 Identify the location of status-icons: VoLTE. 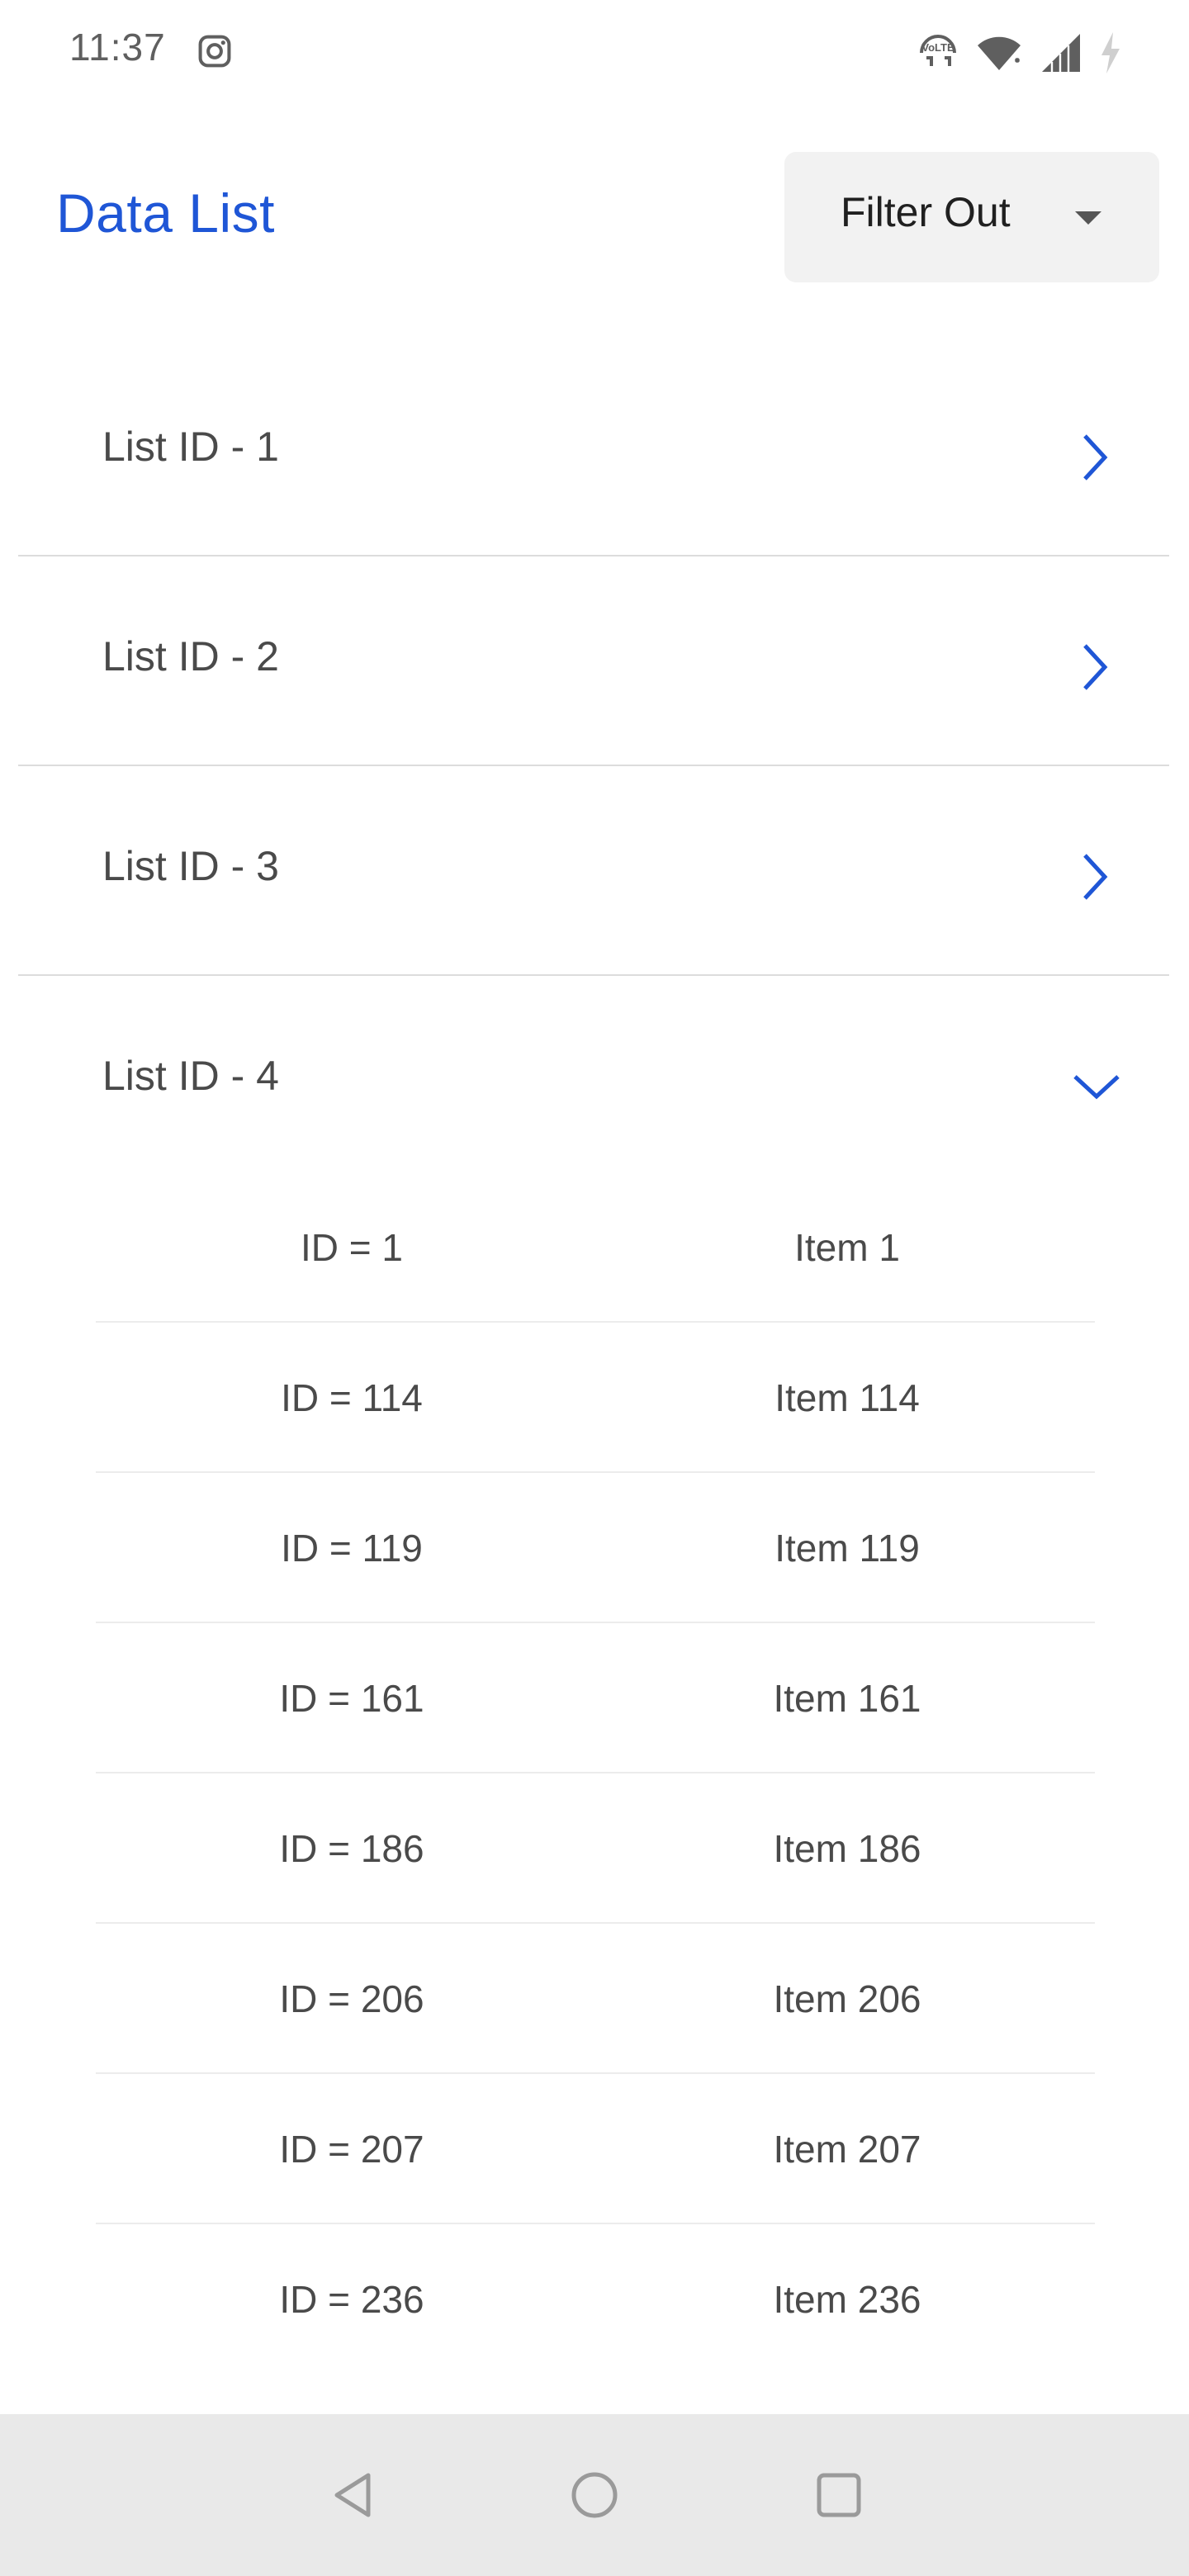
(1020, 53).